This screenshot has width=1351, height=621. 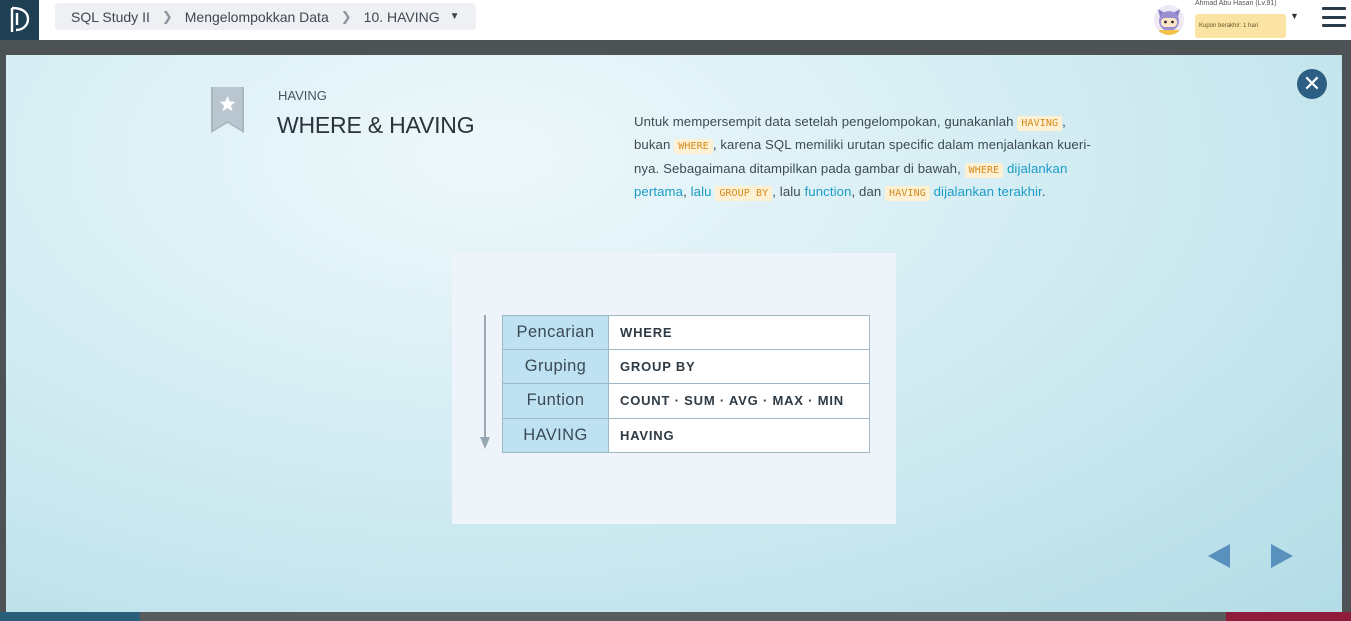 What do you see at coordinates (1240, 26) in the screenshot?
I see `coupon-badge: Kupon berakhir: 1 hari` at bounding box center [1240, 26].